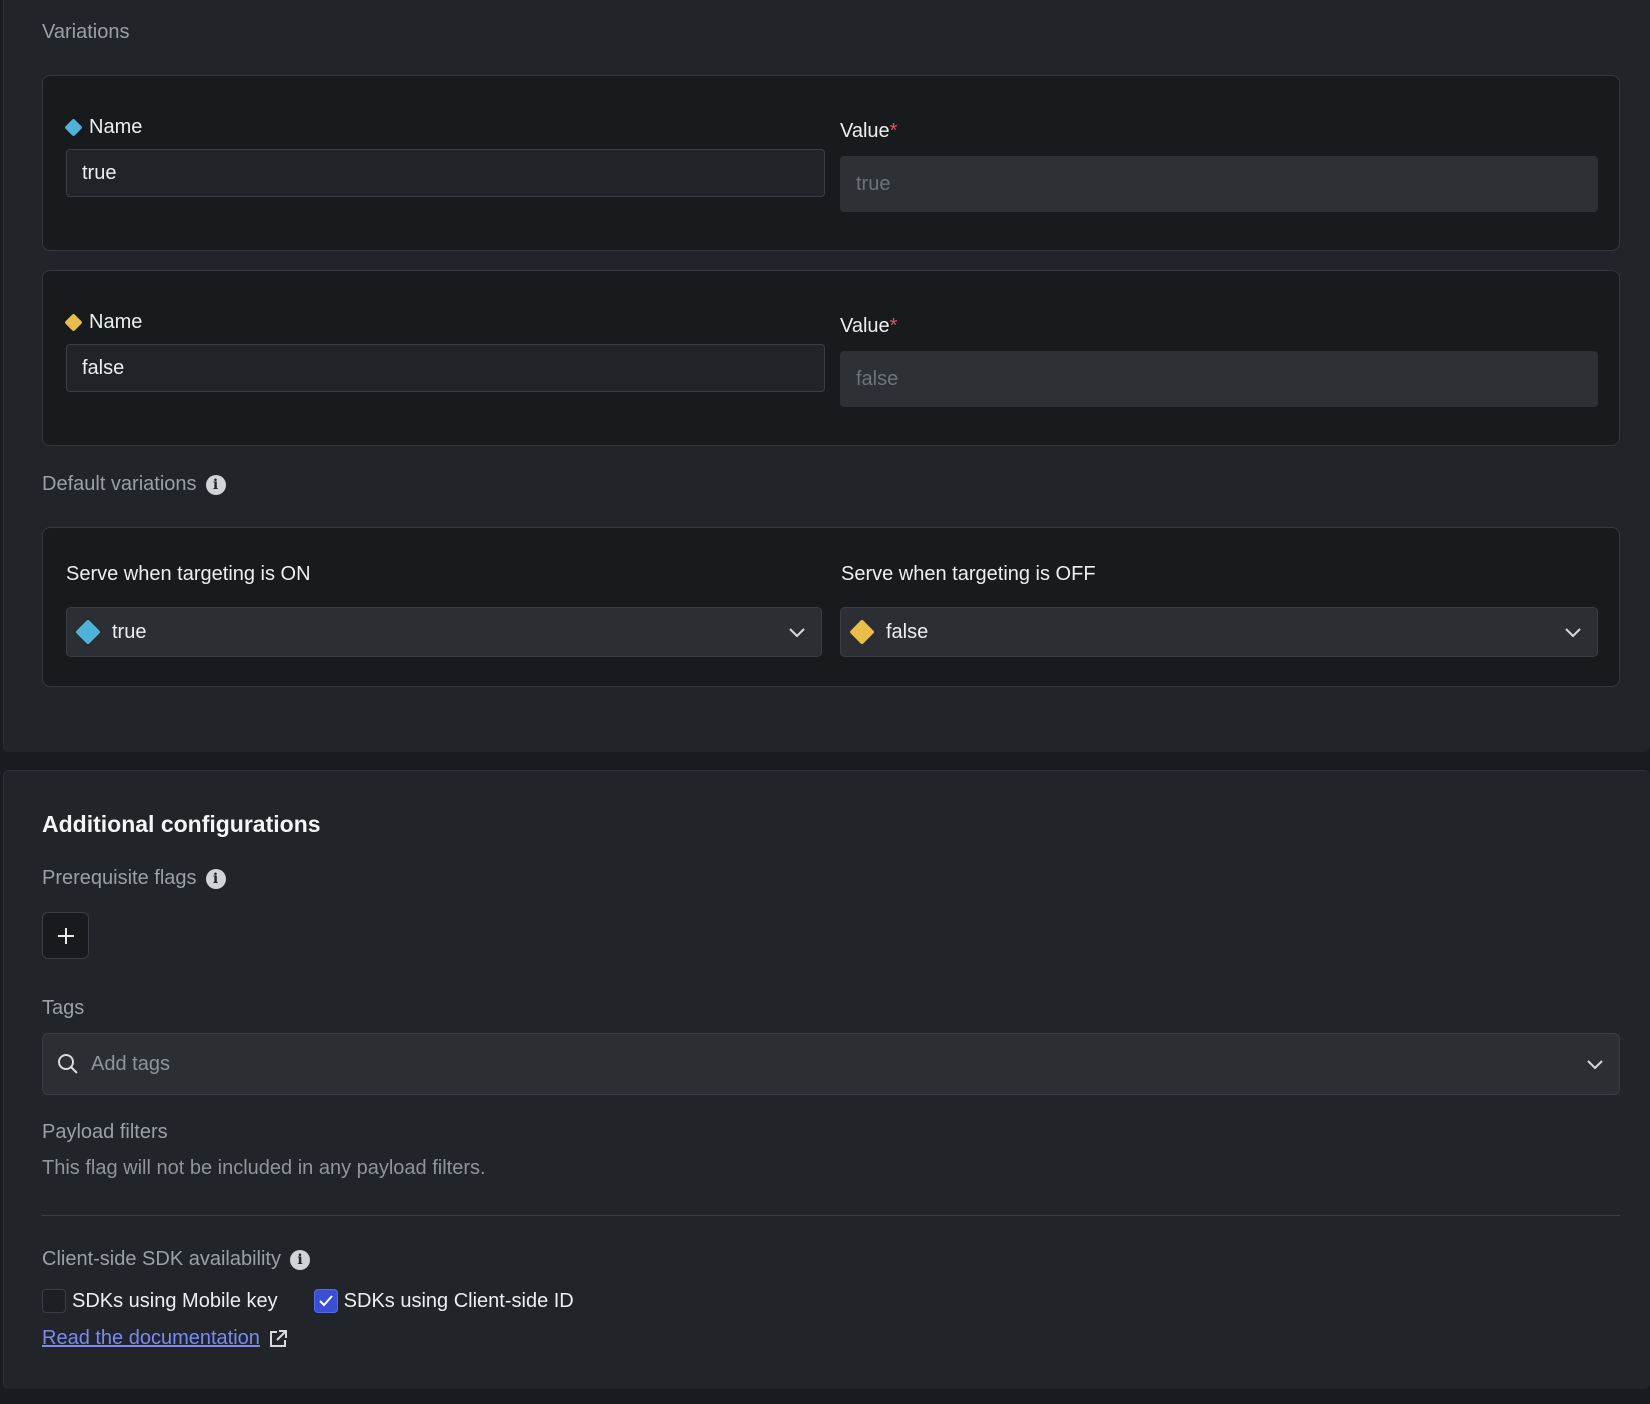 The image size is (1650, 1404). Describe the element at coordinates (831, 1064) in the screenshot. I see `tags-input: Add tags` at that location.